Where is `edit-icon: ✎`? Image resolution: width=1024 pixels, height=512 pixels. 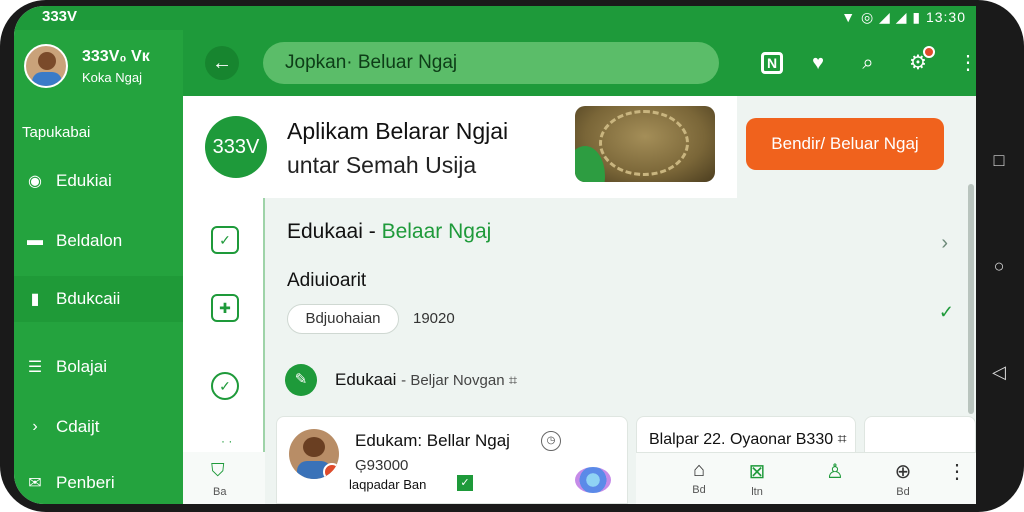
edit-icon: ✎ is located at coordinates (301, 380).